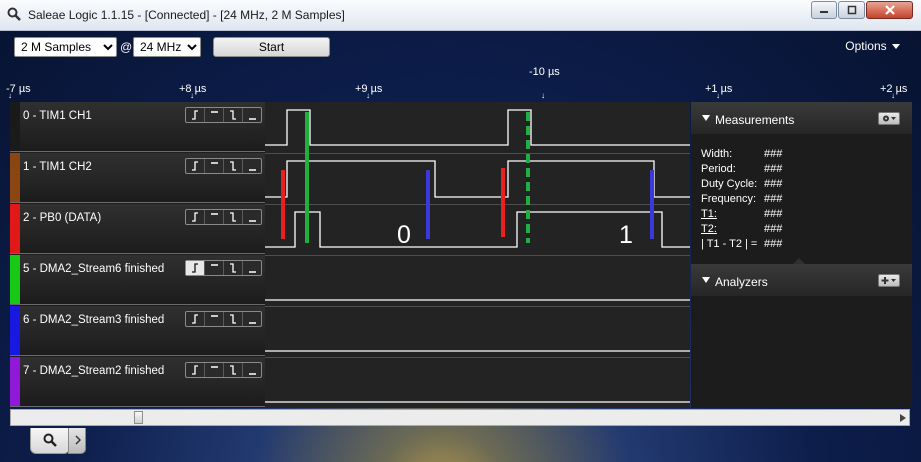  I want to click on channel-row: 2 - PB0 (DATA), so click(137, 229).